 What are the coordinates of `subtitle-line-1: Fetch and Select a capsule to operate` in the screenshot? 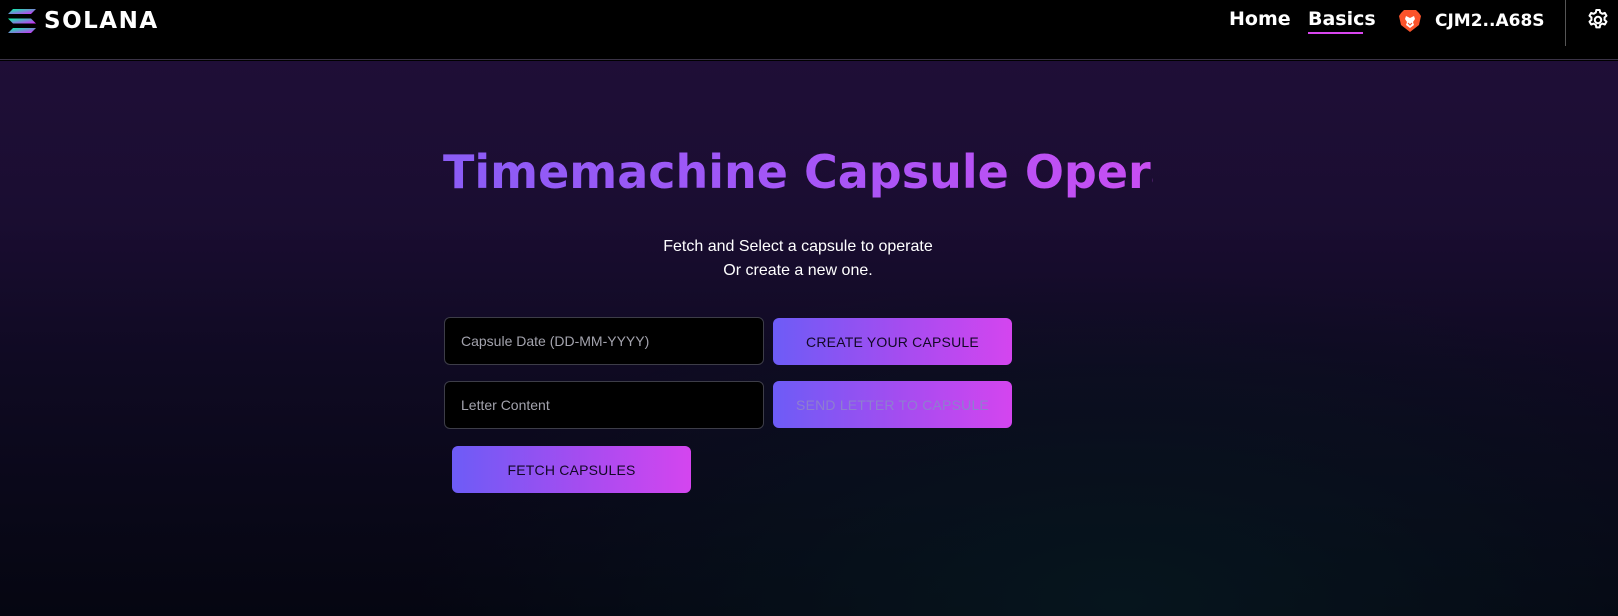 It's located at (798, 246).